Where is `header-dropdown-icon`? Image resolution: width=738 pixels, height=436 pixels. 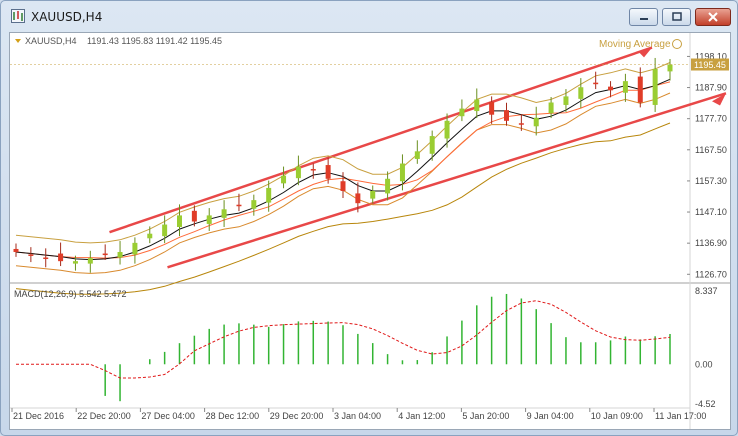 header-dropdown-icon is located at coordinates (18, 41).